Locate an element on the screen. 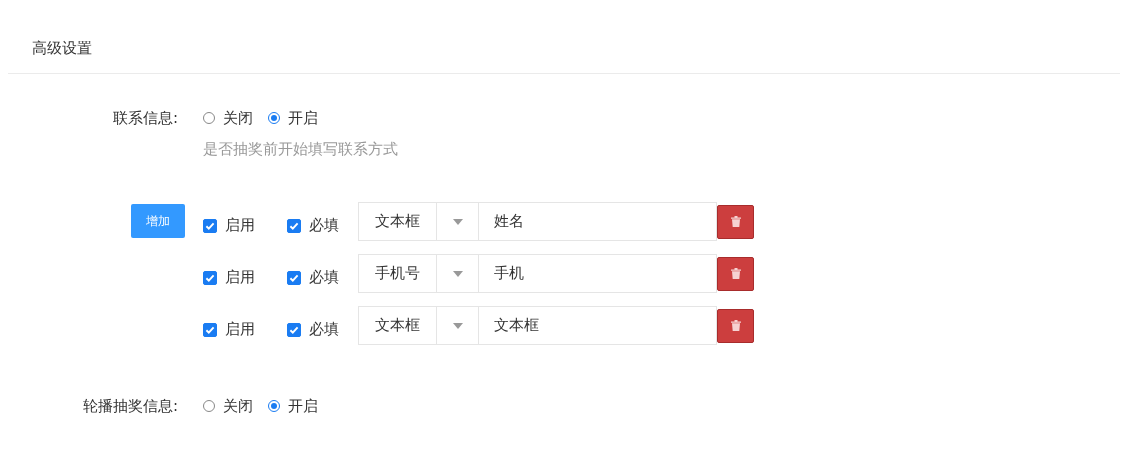  field-label: 轮播抽奖信息: is located at coordinates (130, 406).